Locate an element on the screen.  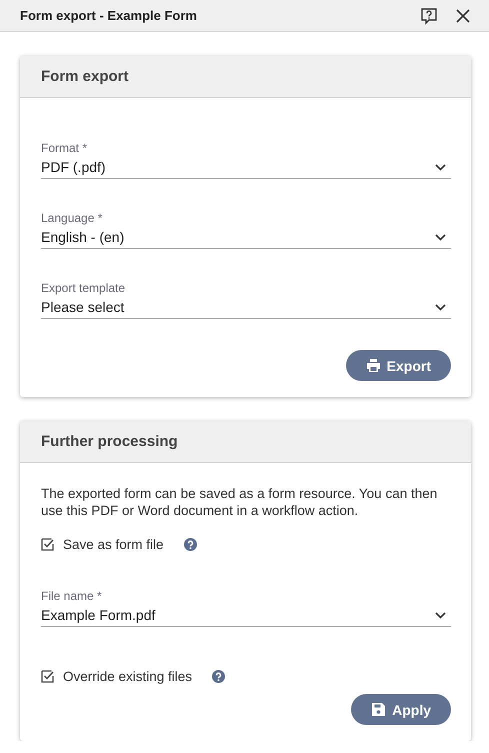
field-label: Language * is located at coordinates (72, 218).